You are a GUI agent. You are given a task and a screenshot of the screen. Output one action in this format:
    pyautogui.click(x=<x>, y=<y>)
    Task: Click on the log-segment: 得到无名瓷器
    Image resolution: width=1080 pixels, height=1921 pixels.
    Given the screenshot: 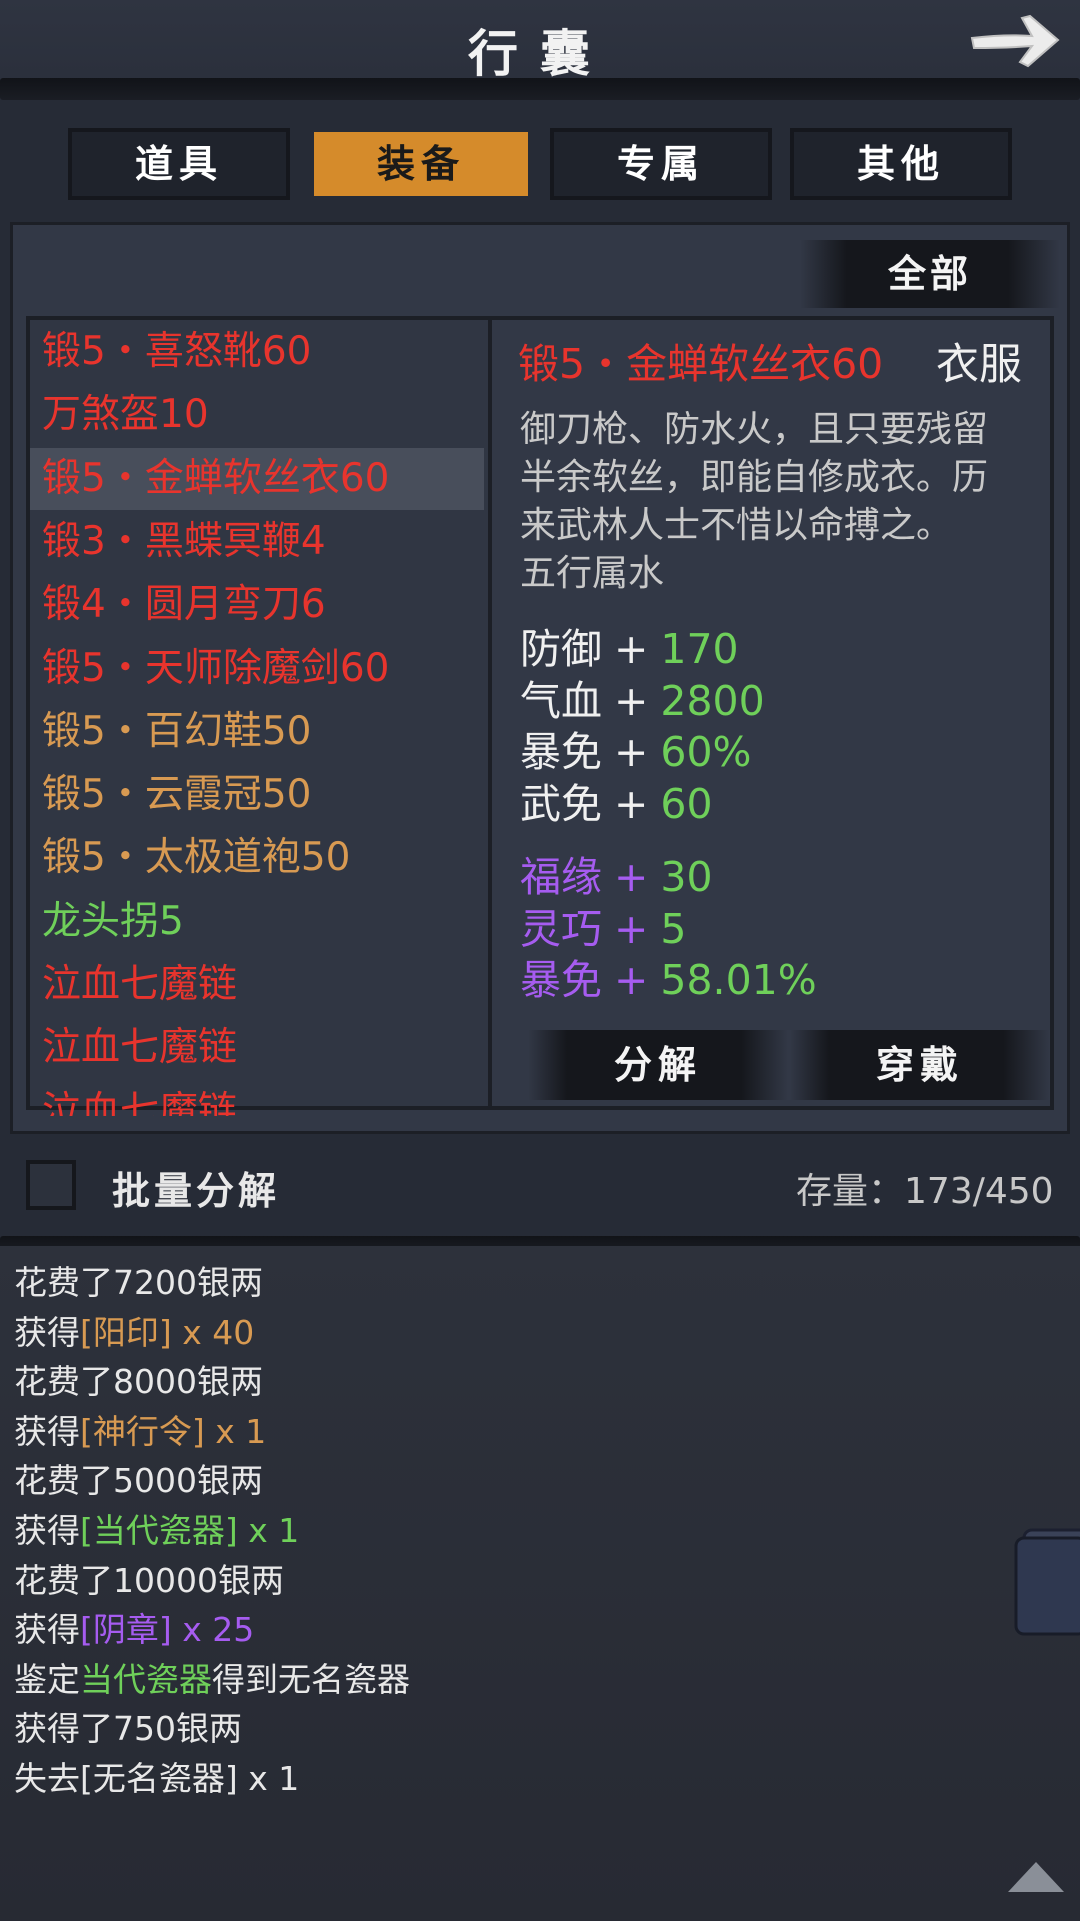 What is the action you would take?
    pyautogui.click(x=311, y=1679)
    